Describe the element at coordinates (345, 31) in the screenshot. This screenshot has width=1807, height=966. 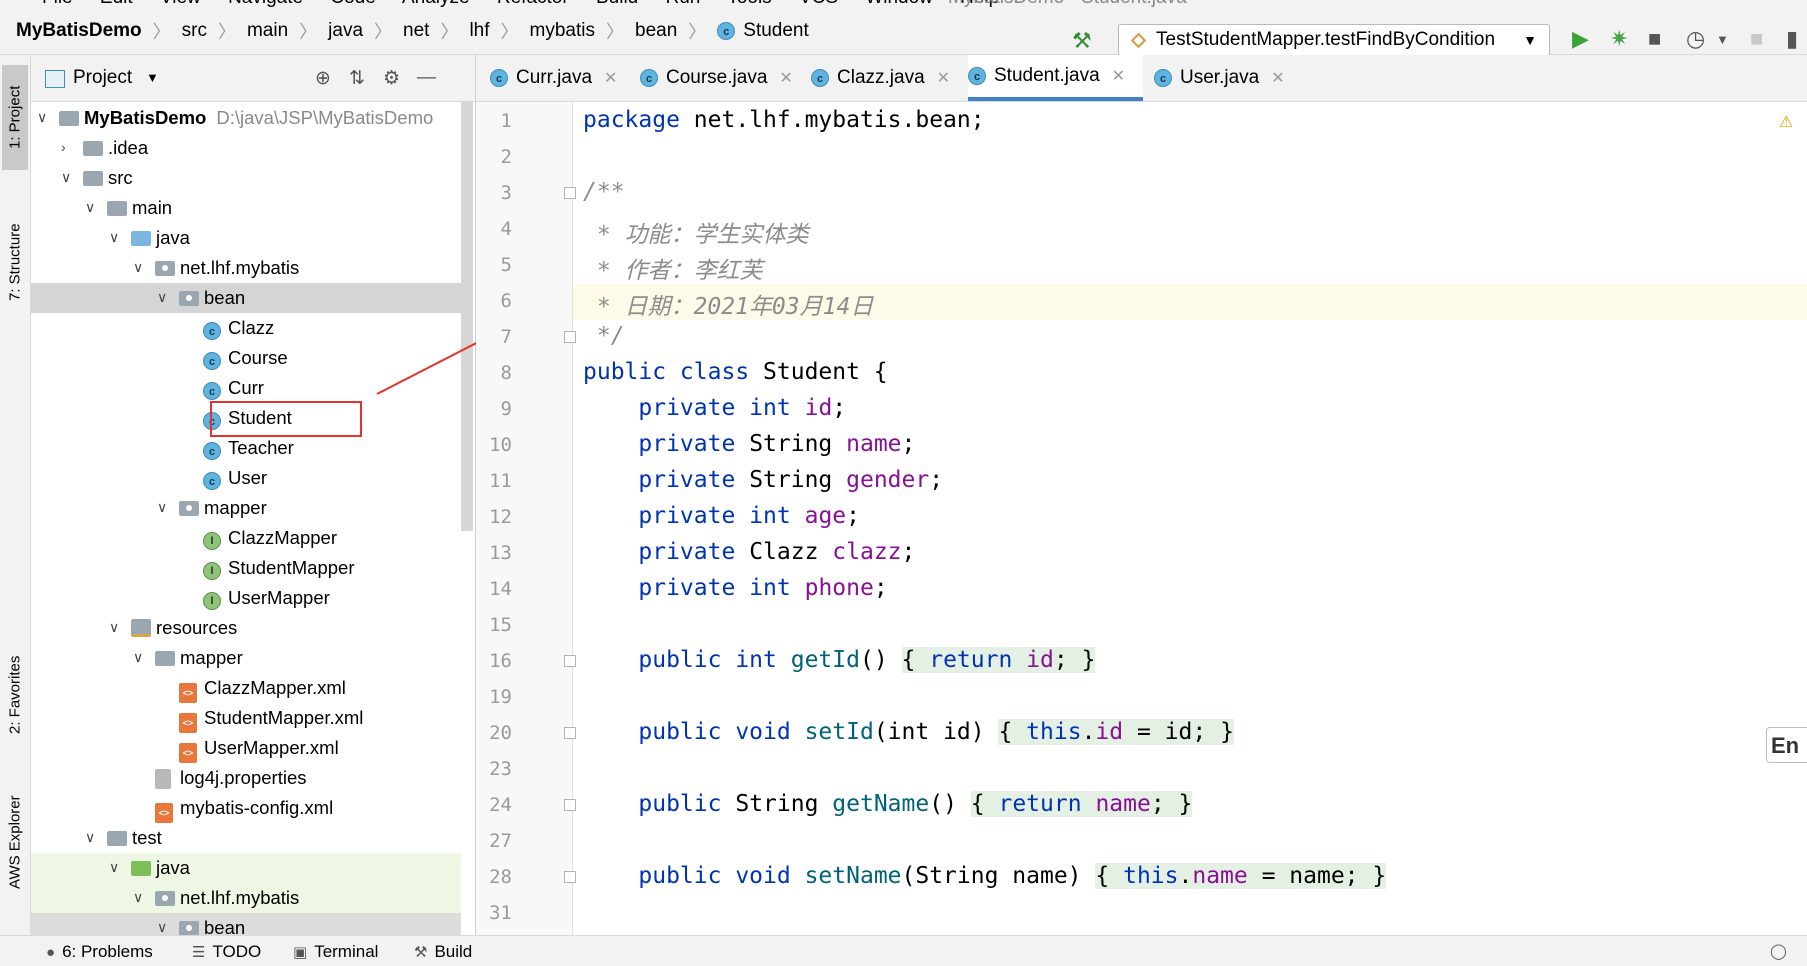
I see `breadcrumb-java: java` at that location.